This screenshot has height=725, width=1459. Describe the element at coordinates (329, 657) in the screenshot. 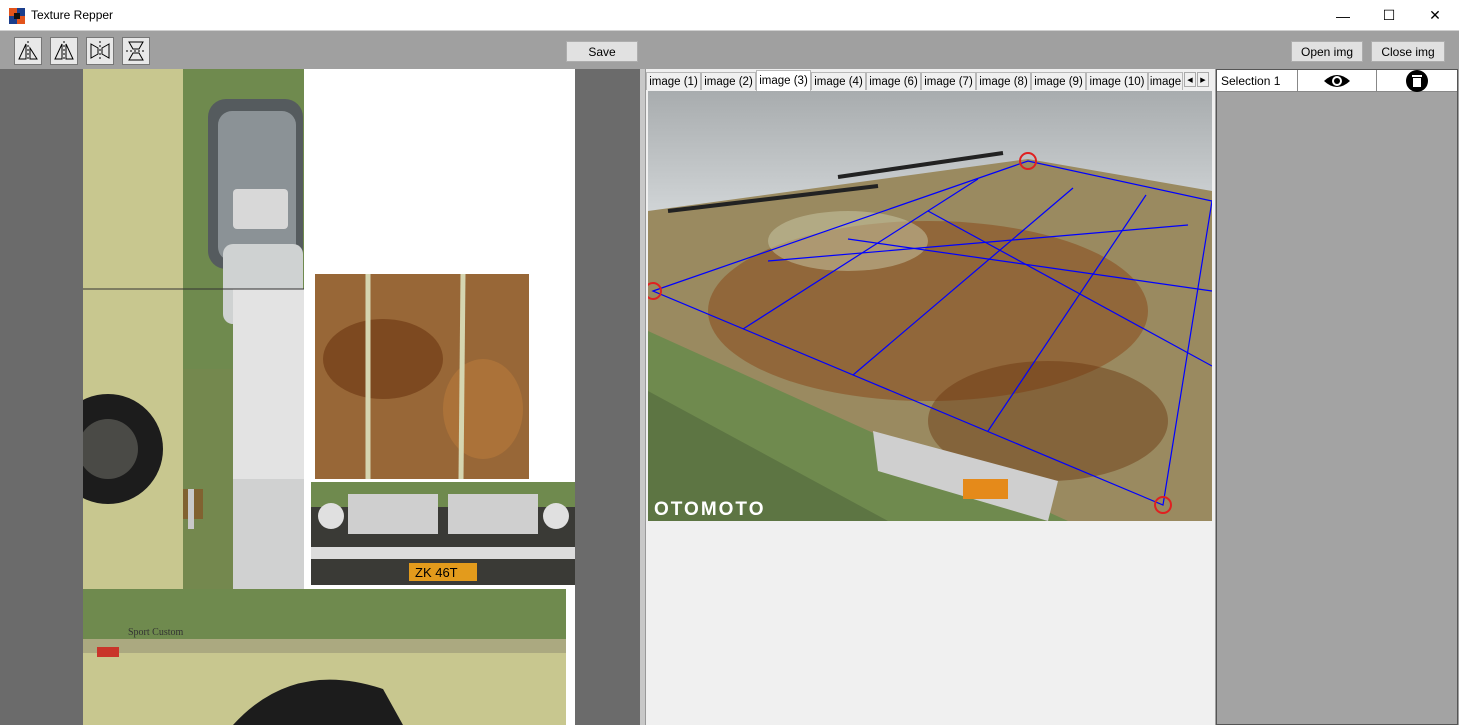

I see `atlas-tile-bed: Sport Custom` at that location.